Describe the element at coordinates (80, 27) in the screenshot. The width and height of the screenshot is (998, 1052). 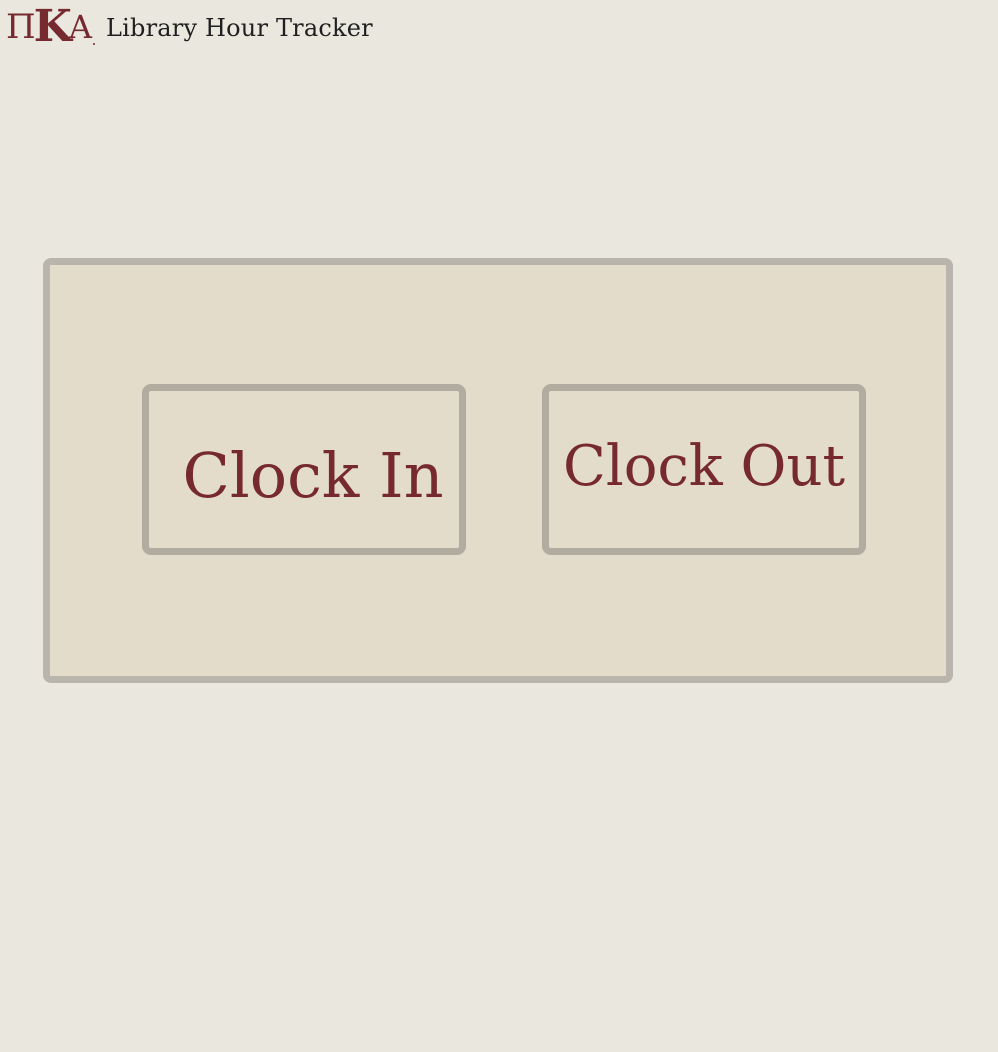
I see `logo-letter-alpha: A` at that location.